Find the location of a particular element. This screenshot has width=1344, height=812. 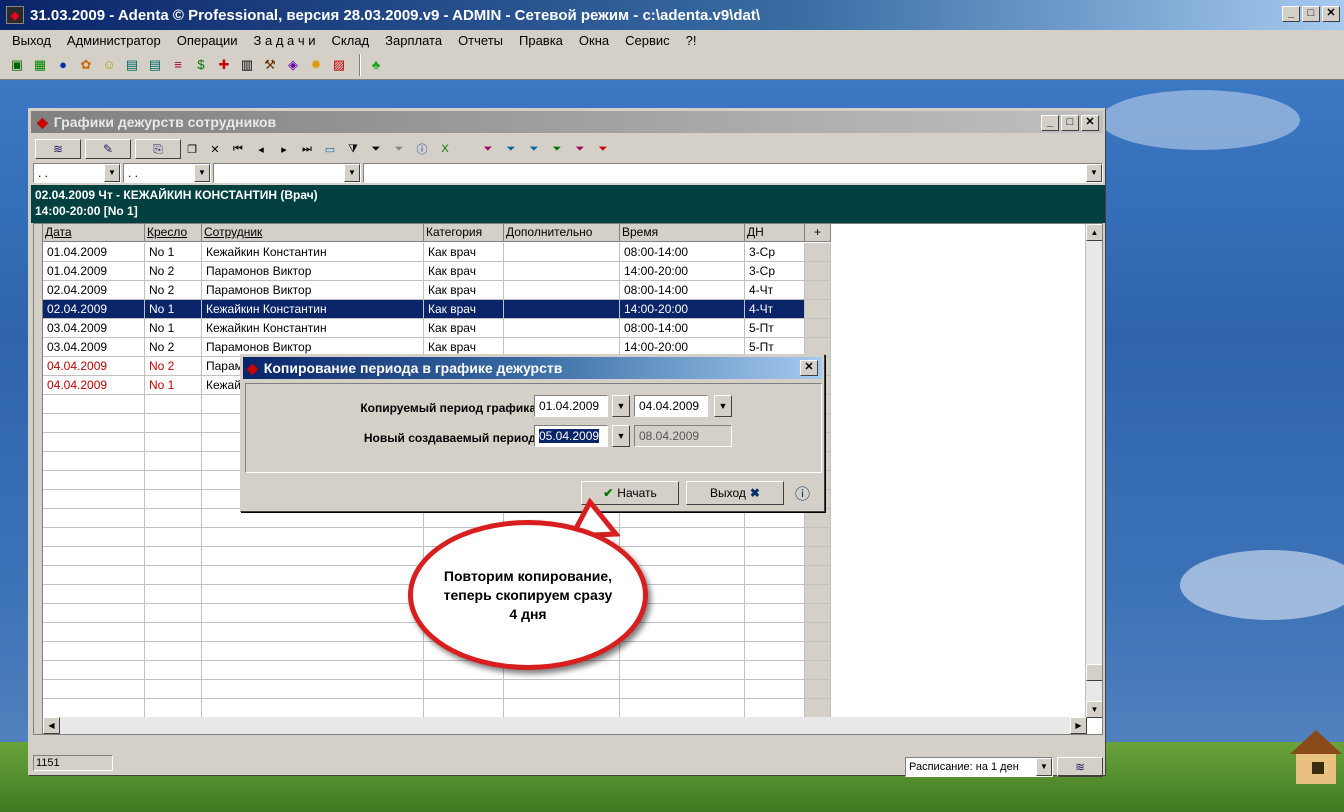

maximize-button: □ is located at coordinates (1311, 14).